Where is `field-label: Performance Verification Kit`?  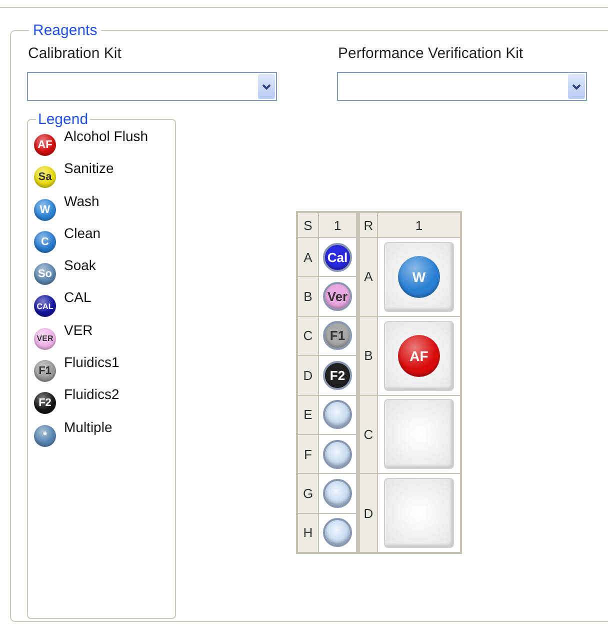
field-label: Performance Verification Kit is located at coordinates (431, 53).